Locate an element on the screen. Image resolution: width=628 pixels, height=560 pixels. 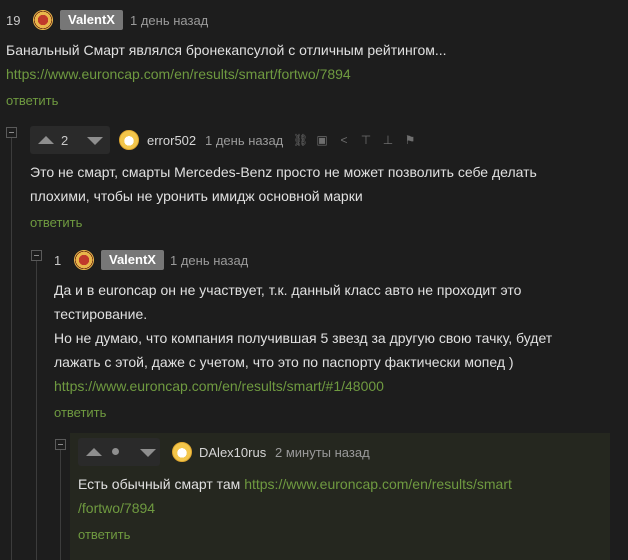
share-icon: < is located at coordinates (344, 140).